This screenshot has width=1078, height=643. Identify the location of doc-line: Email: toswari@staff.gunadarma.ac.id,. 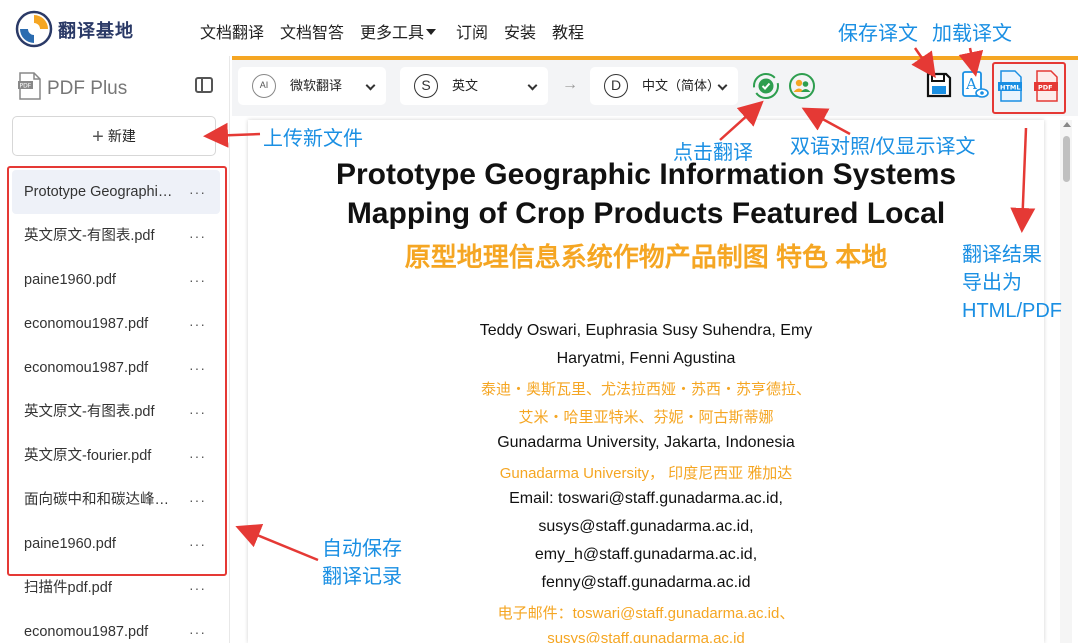
(646, 498).